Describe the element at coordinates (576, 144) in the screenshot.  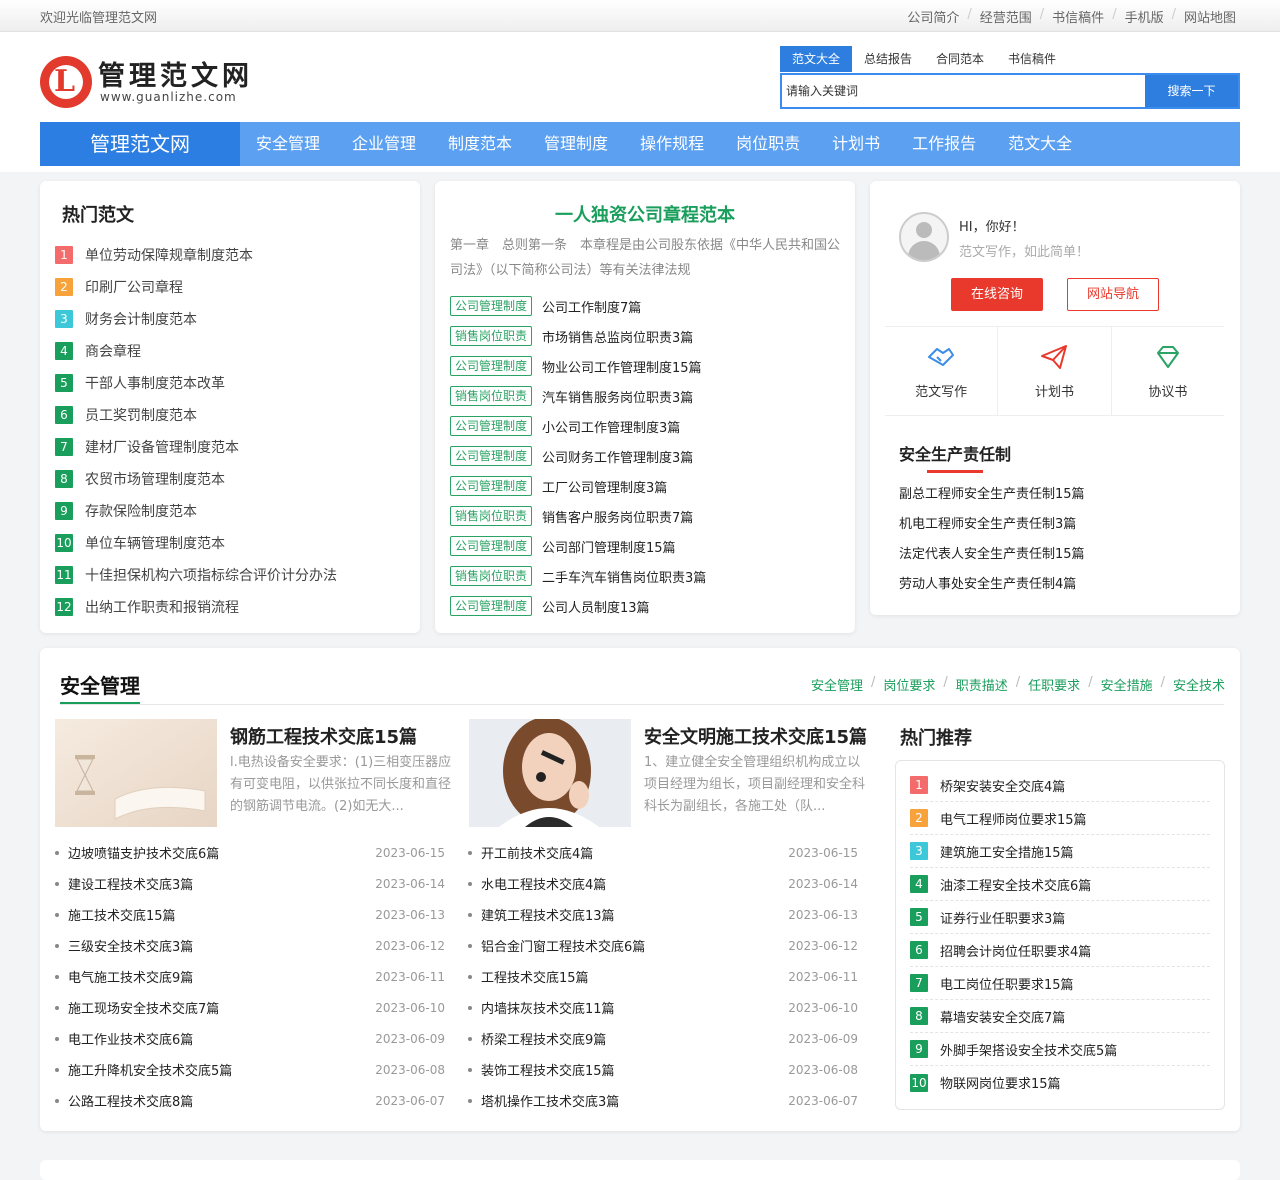
I see `nav-item-management-system: 管理制度` at that location.